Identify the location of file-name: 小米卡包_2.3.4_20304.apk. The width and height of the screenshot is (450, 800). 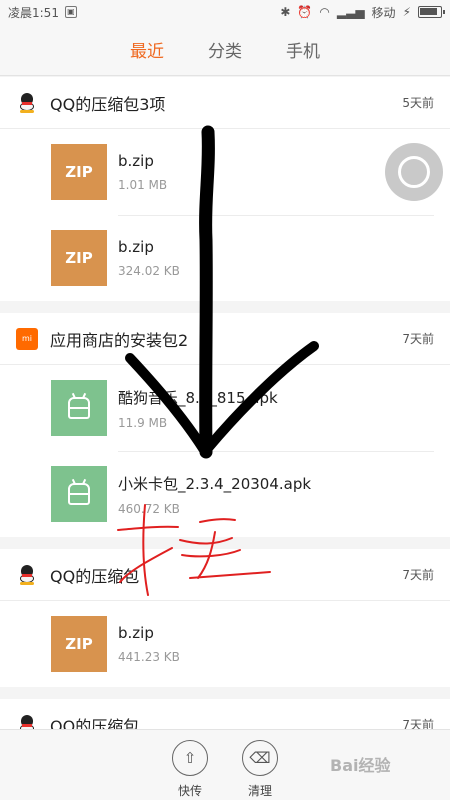
(215, 483).